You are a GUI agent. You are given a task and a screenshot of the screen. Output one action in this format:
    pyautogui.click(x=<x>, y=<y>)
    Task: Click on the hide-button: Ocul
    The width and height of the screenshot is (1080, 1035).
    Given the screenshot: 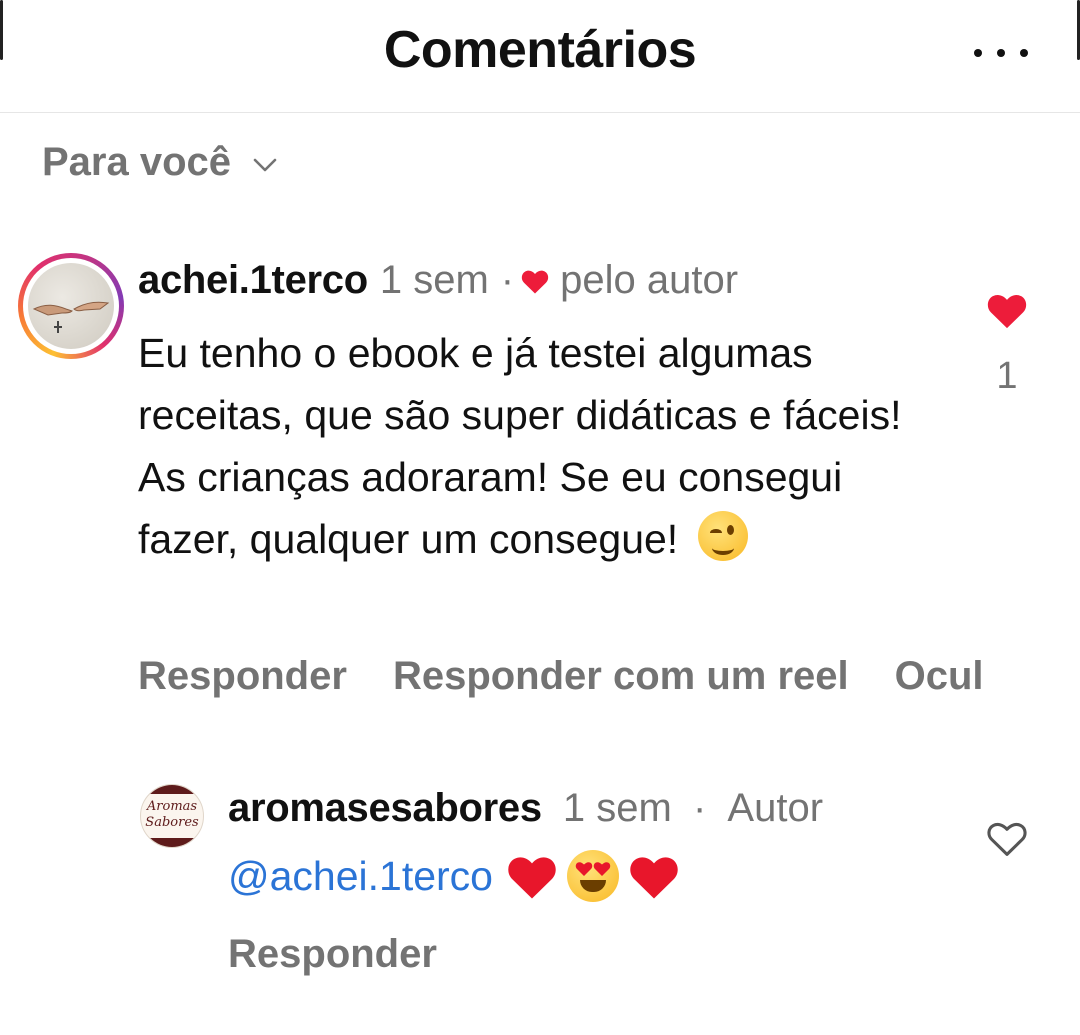 What is the action you would take?
    pyautogui.click(x=939, y=676)
    